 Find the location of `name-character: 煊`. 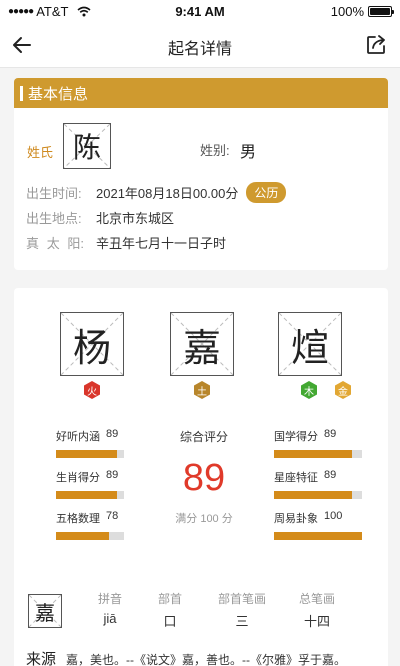

name-character: 煊 is located at coordinates (309, 347).